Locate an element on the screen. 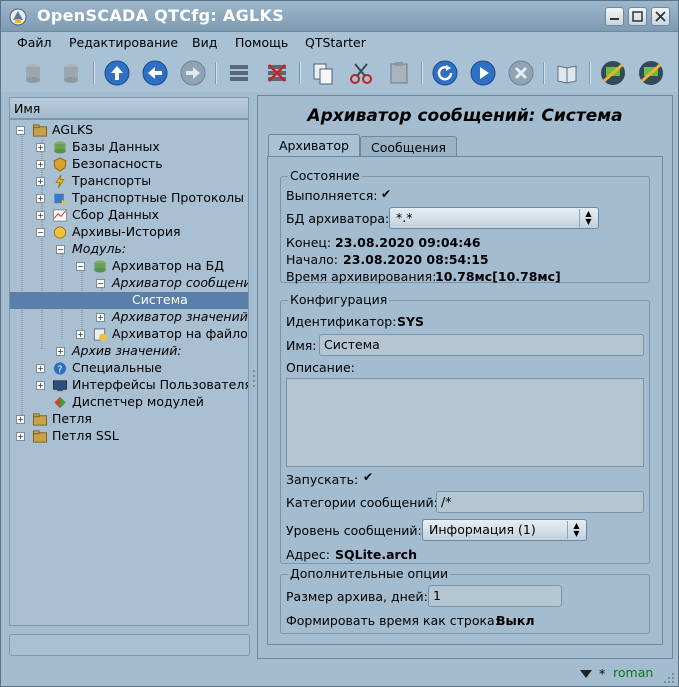 Image resolution: width=679 pixels, height=687 pixels. panel-splitter is located at coordinates (254, 375).